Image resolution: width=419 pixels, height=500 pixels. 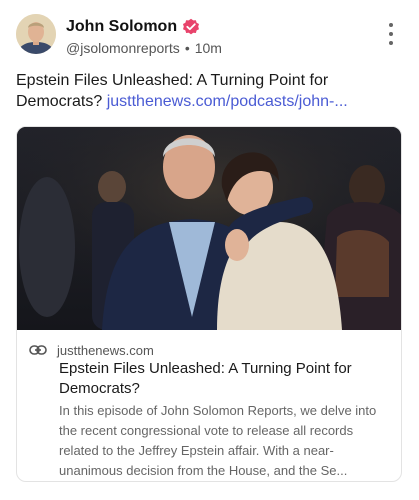 I want to click on link-card-domain-row: justthenews.com, so click(x=91, y=350).